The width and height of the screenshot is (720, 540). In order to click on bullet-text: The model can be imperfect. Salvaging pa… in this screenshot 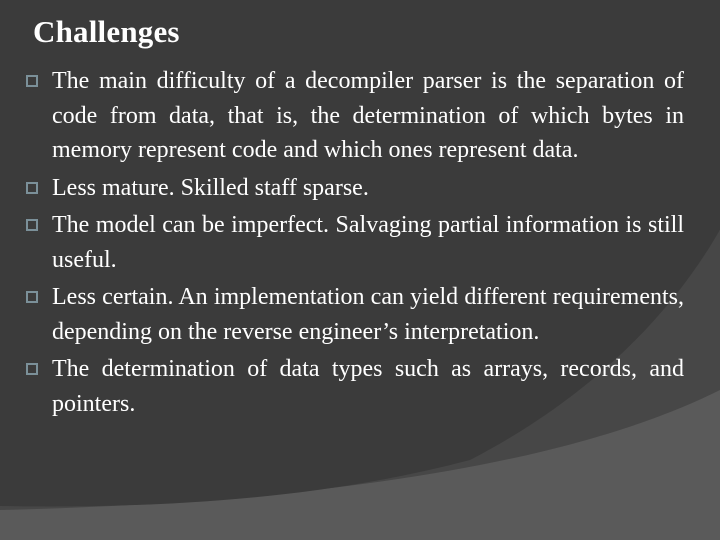, I will do `click(368, 242)`.